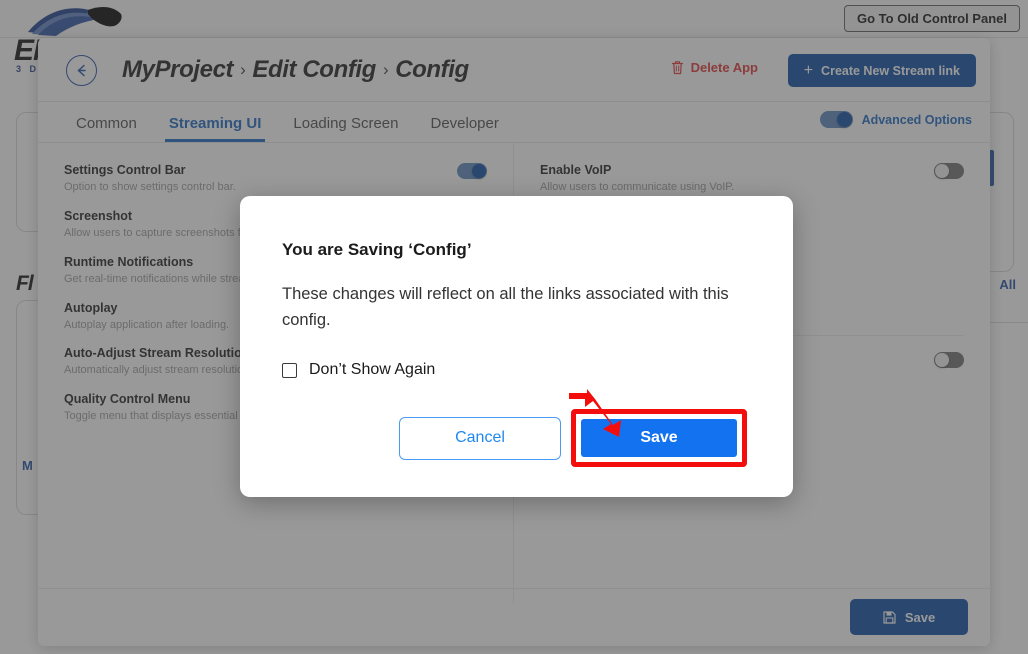 This screenshot has width=1028, height=654. I want to click on dialog-cancel-button: Cancel, so click(480, 438).